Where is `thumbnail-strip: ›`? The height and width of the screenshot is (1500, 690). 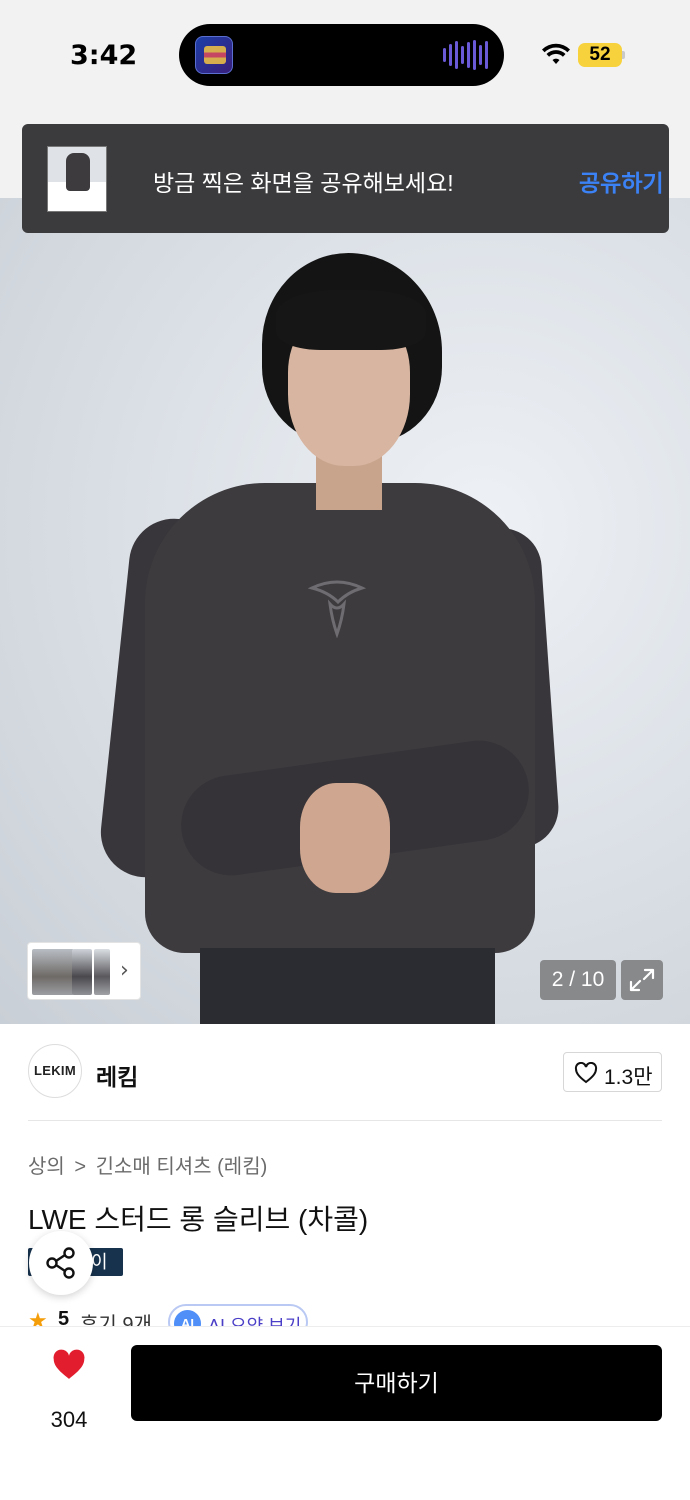 thumbnail-strip: › is located at coordinates (84, 971).